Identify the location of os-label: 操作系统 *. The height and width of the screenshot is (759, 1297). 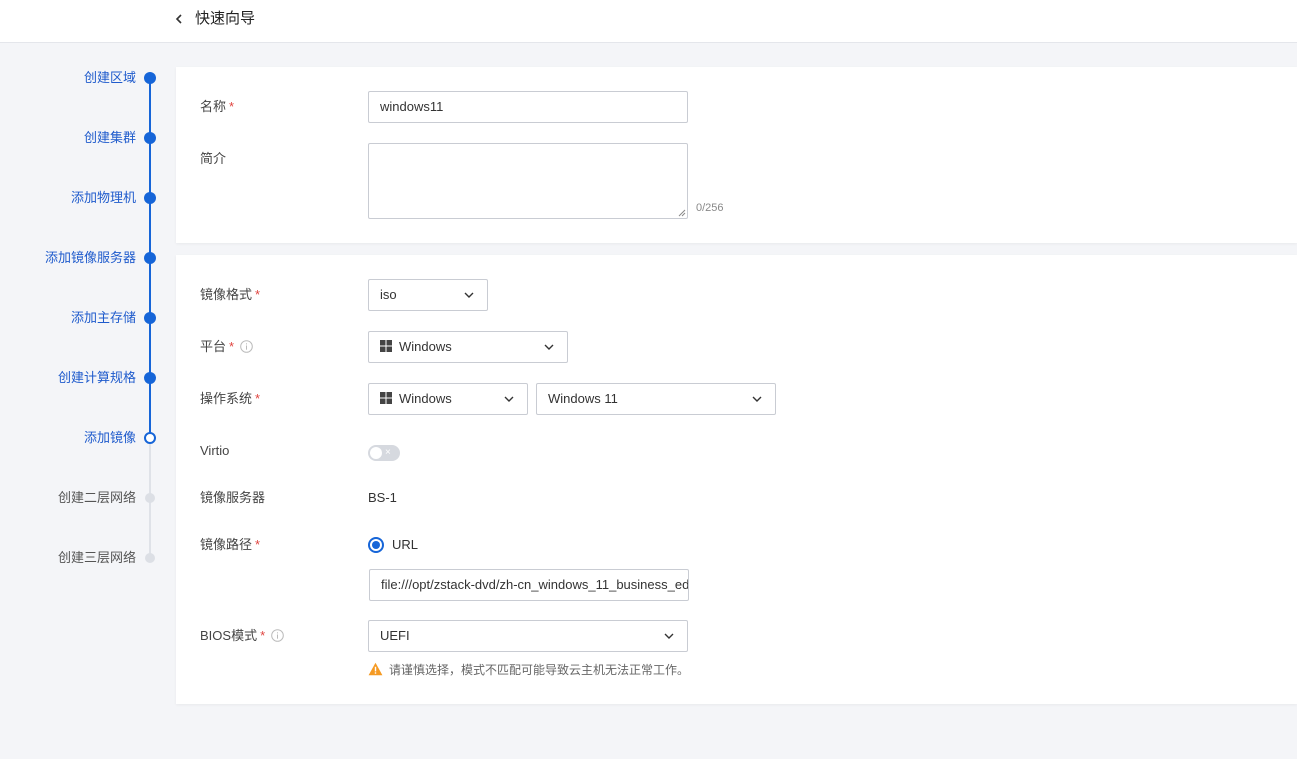
(230, 398).